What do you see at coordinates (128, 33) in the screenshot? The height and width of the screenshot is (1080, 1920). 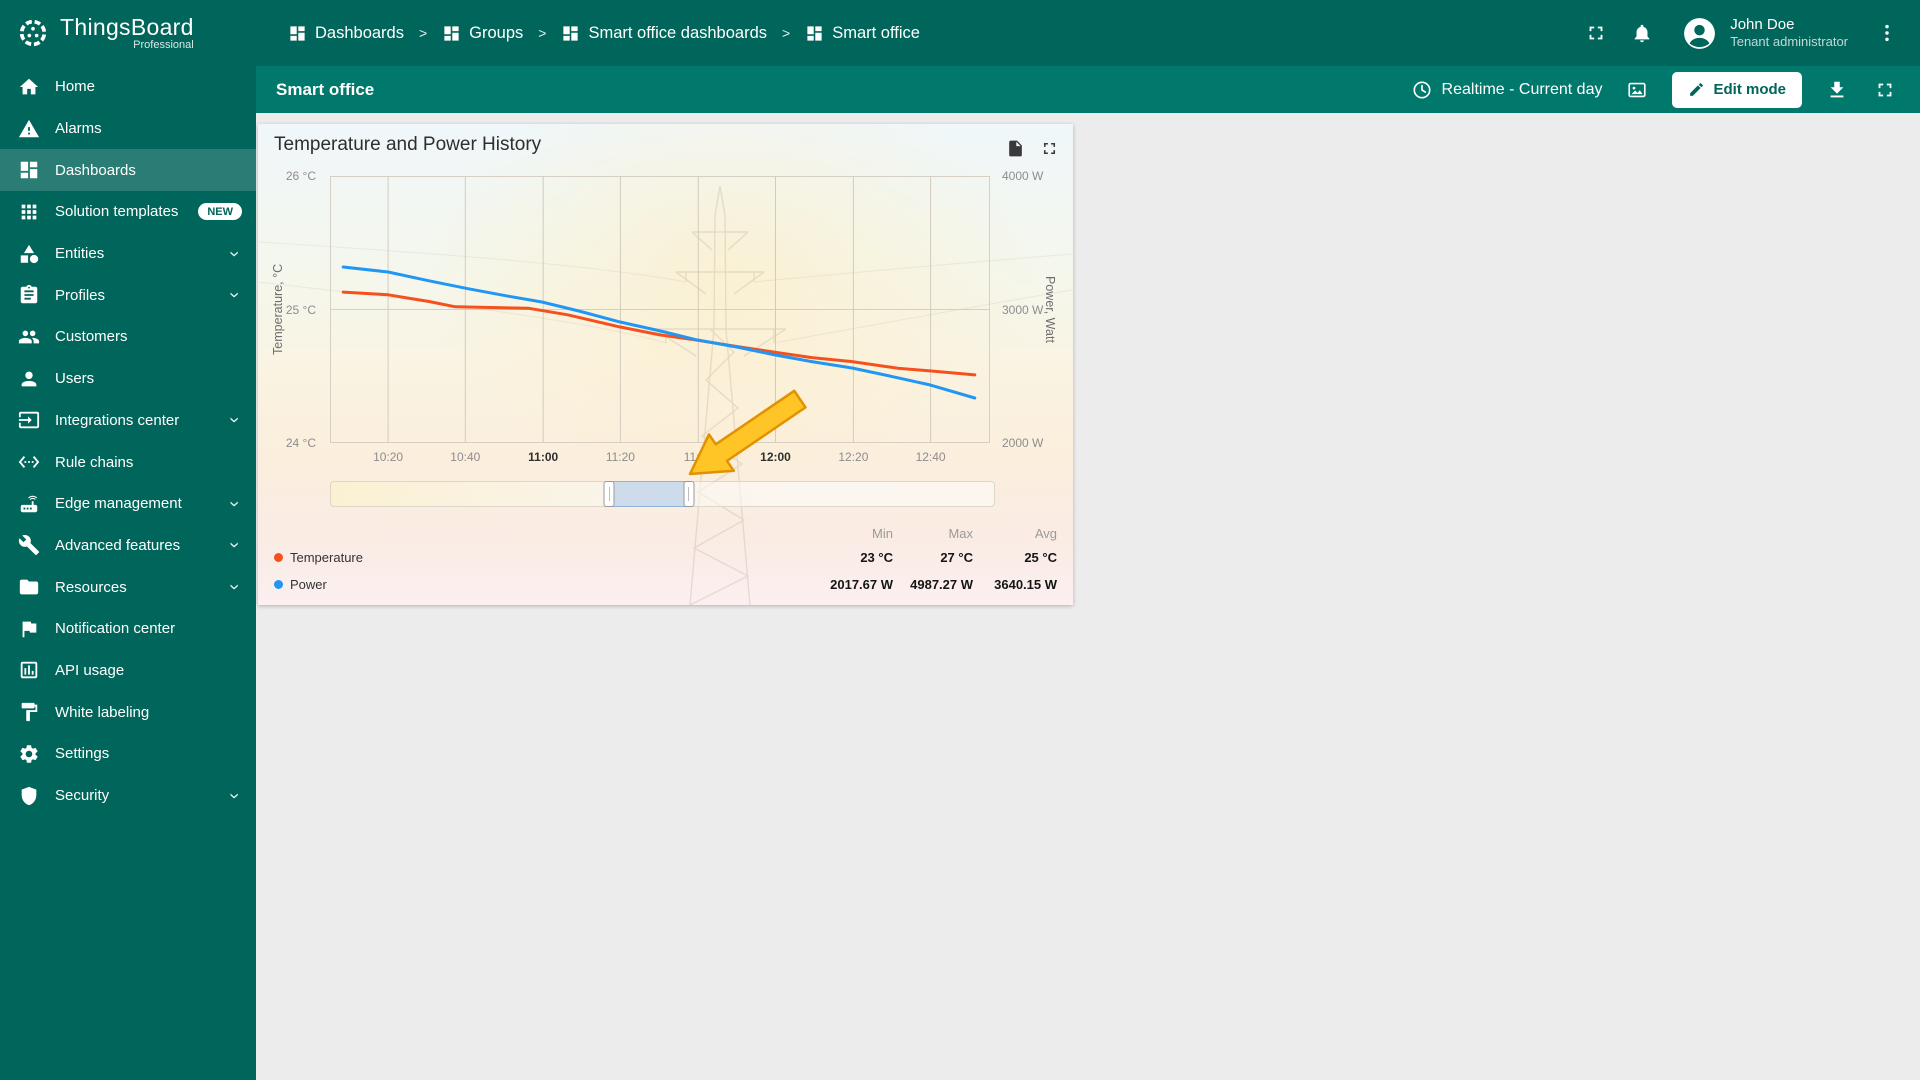 I see `app-logo: ThingsBoard Professional` at bounding box center [128, 33].